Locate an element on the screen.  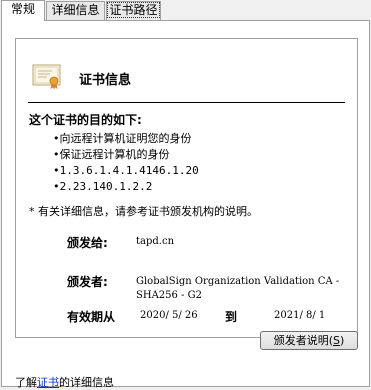
learn-more-link: 证书 is located at coordinates (48, 382).